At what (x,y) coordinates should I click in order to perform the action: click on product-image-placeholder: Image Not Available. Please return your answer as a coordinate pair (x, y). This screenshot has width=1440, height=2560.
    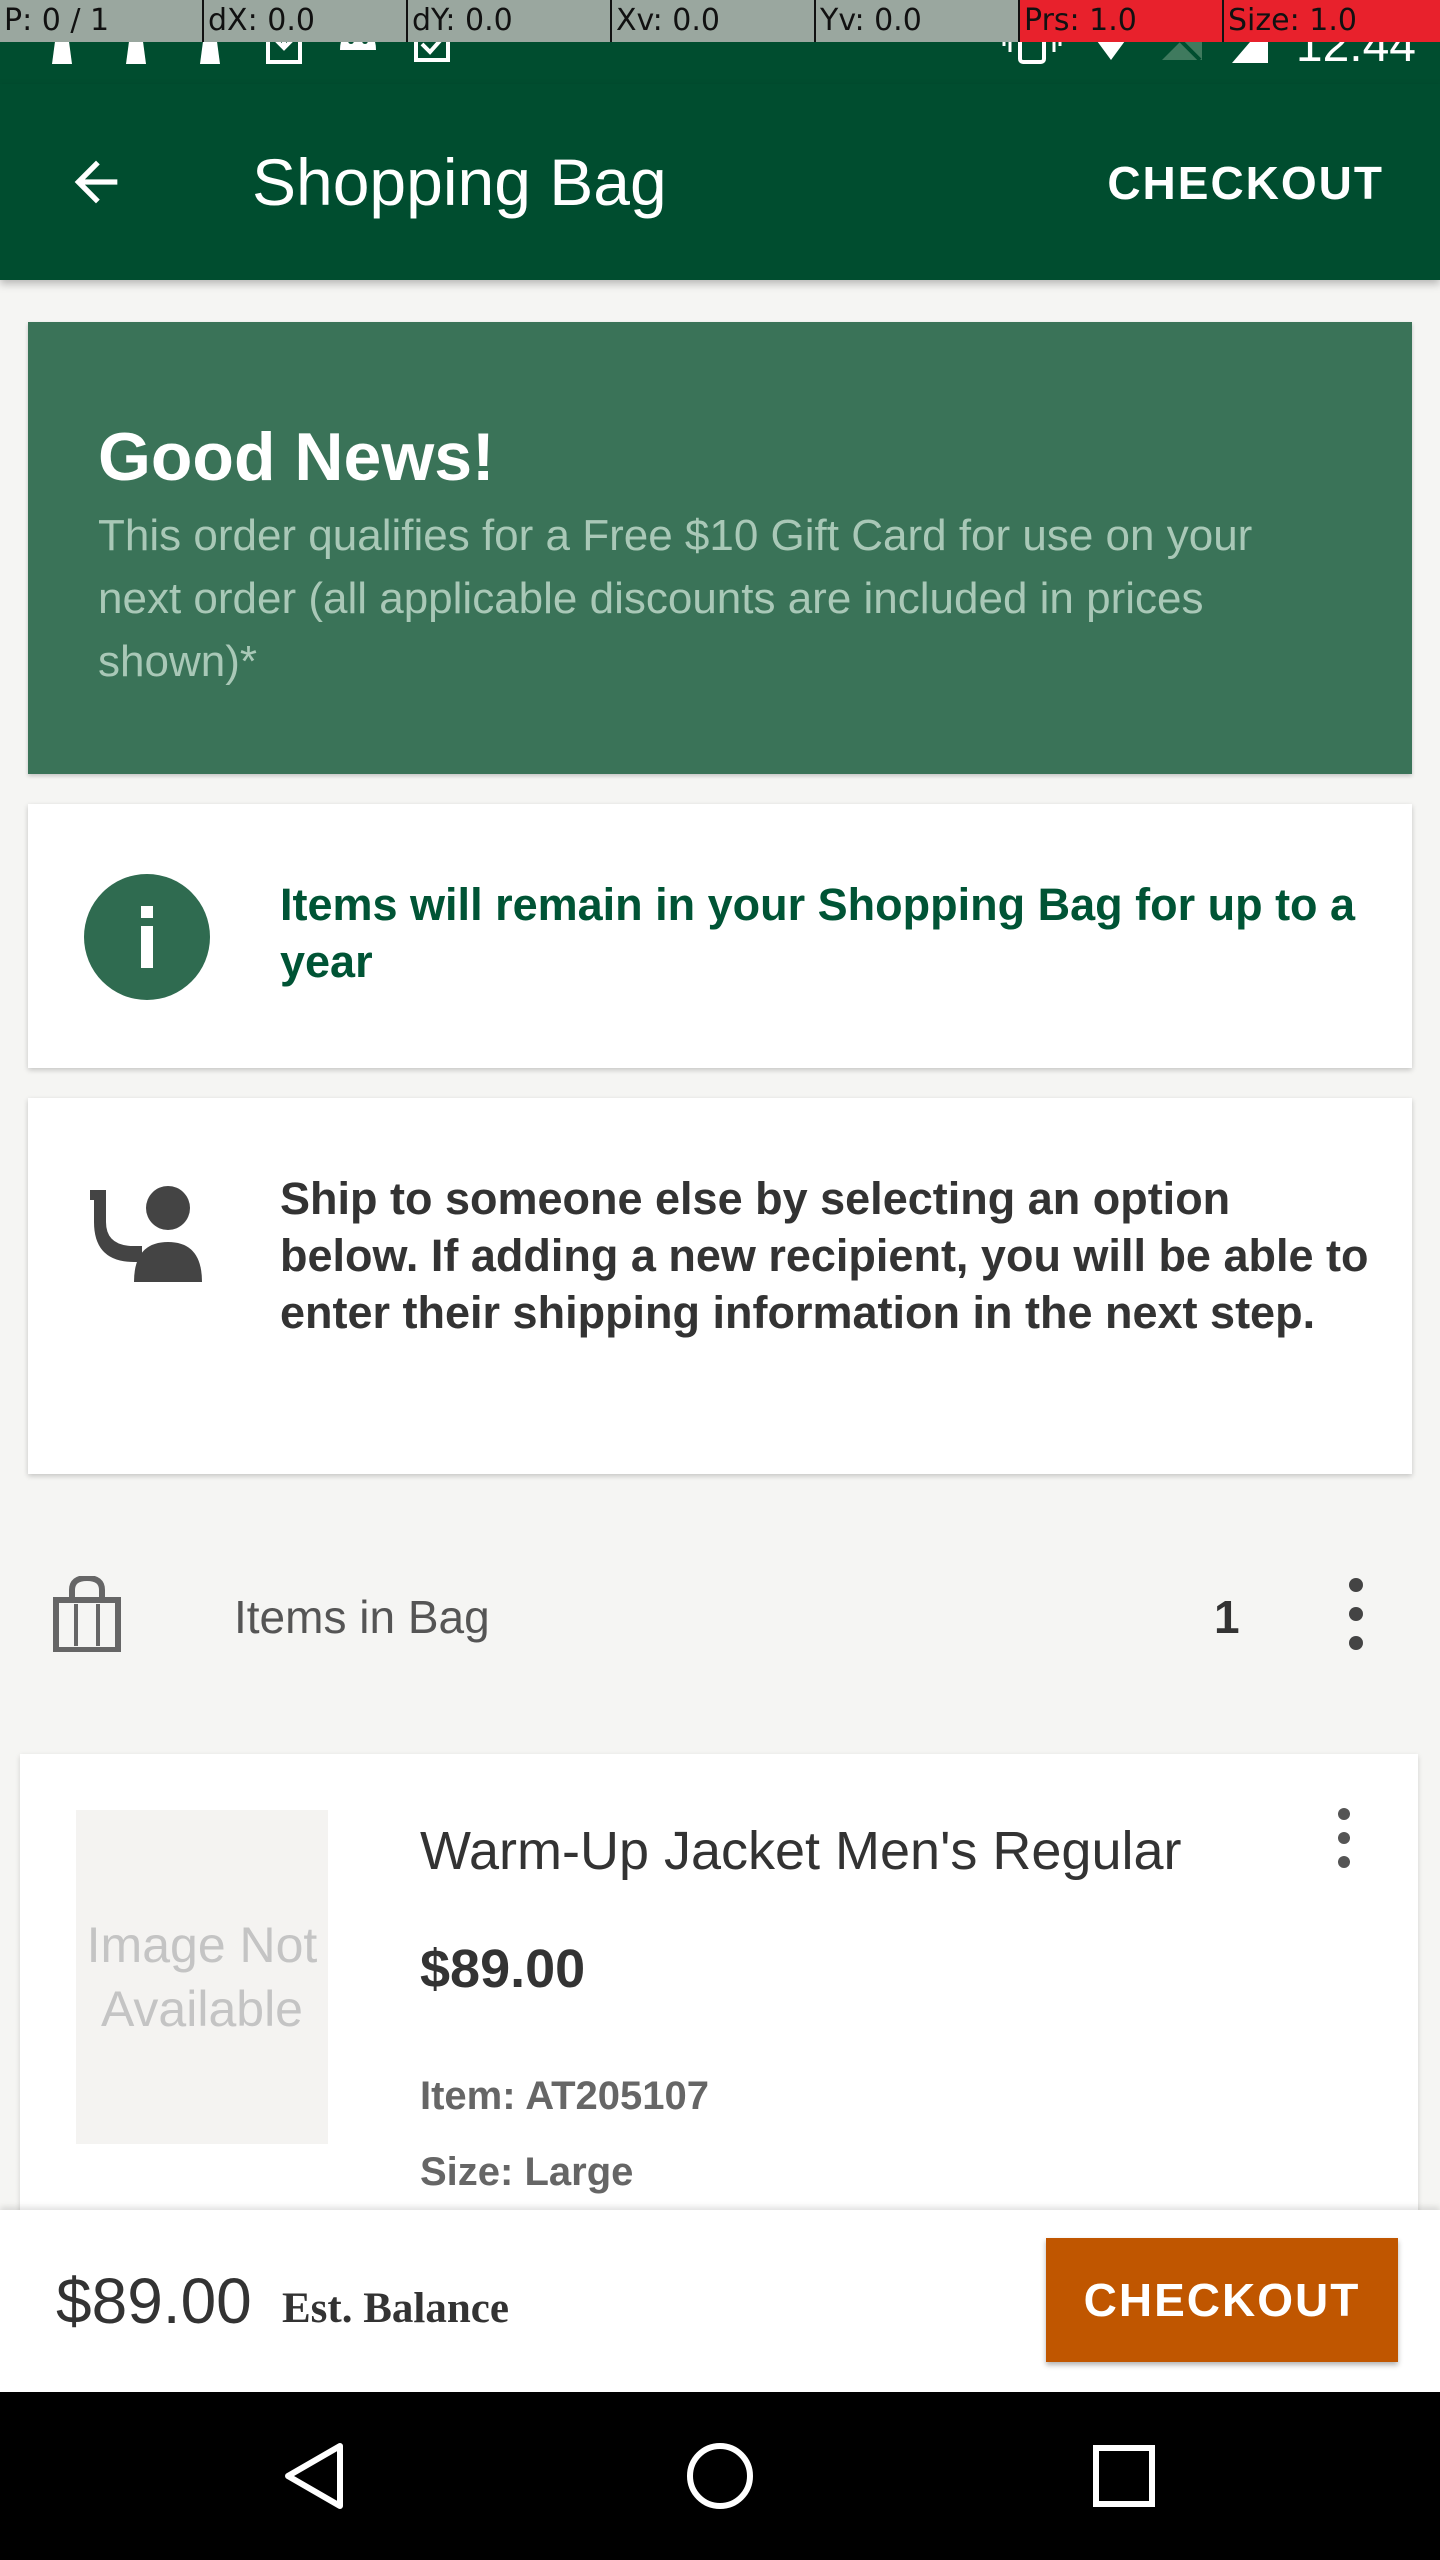
    Looking at the image, I should click on (202, 1977).